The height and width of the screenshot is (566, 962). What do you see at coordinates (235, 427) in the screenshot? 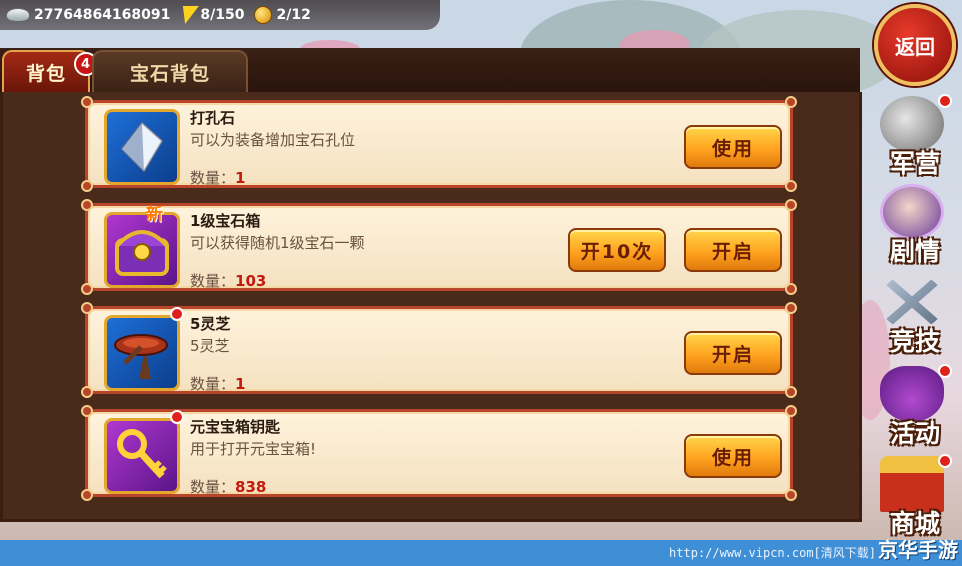
I see `item-name: 元宝宝箱钥匙` at bounding box center [235, 427].